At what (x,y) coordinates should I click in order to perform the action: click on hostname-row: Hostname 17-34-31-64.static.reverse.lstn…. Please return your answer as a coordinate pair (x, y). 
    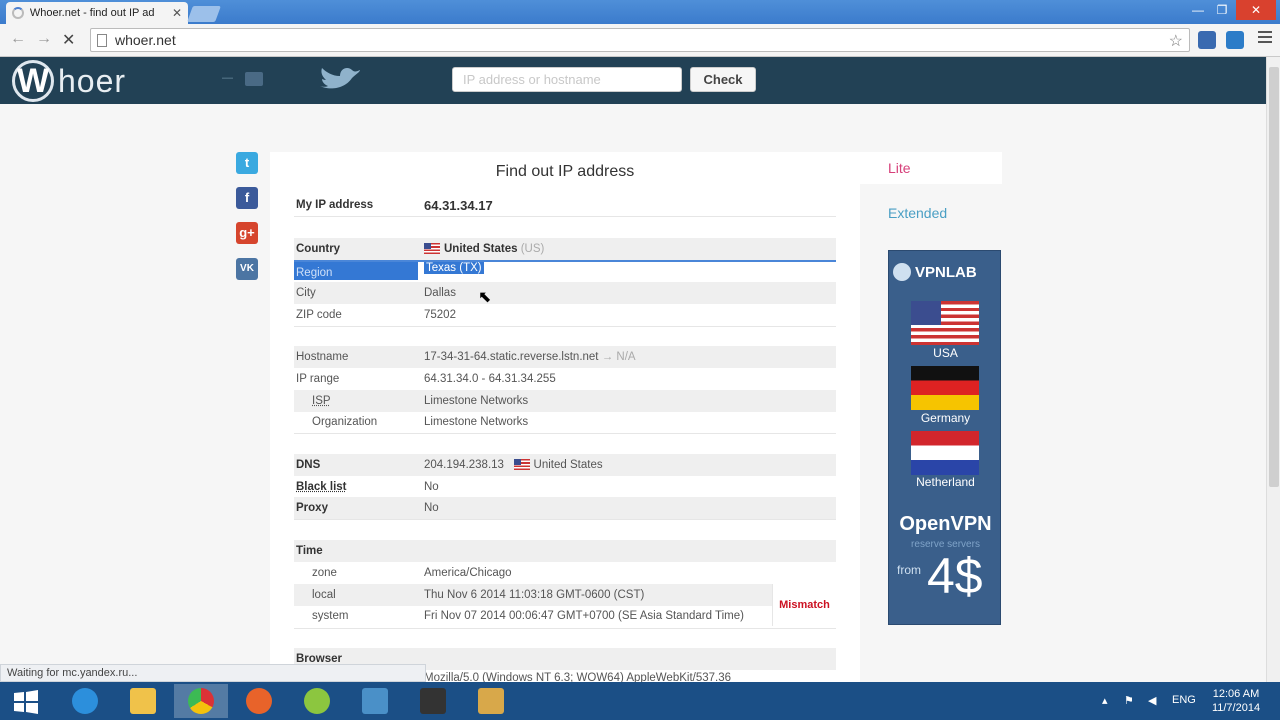
    Looking at the image, I should click on (565, 357).